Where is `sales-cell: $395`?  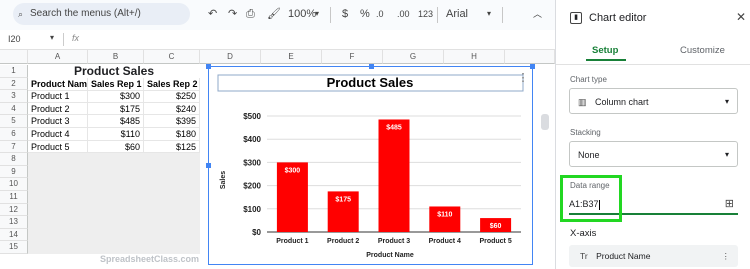
sales-cell: $395 is located at coordinates (172, 121).